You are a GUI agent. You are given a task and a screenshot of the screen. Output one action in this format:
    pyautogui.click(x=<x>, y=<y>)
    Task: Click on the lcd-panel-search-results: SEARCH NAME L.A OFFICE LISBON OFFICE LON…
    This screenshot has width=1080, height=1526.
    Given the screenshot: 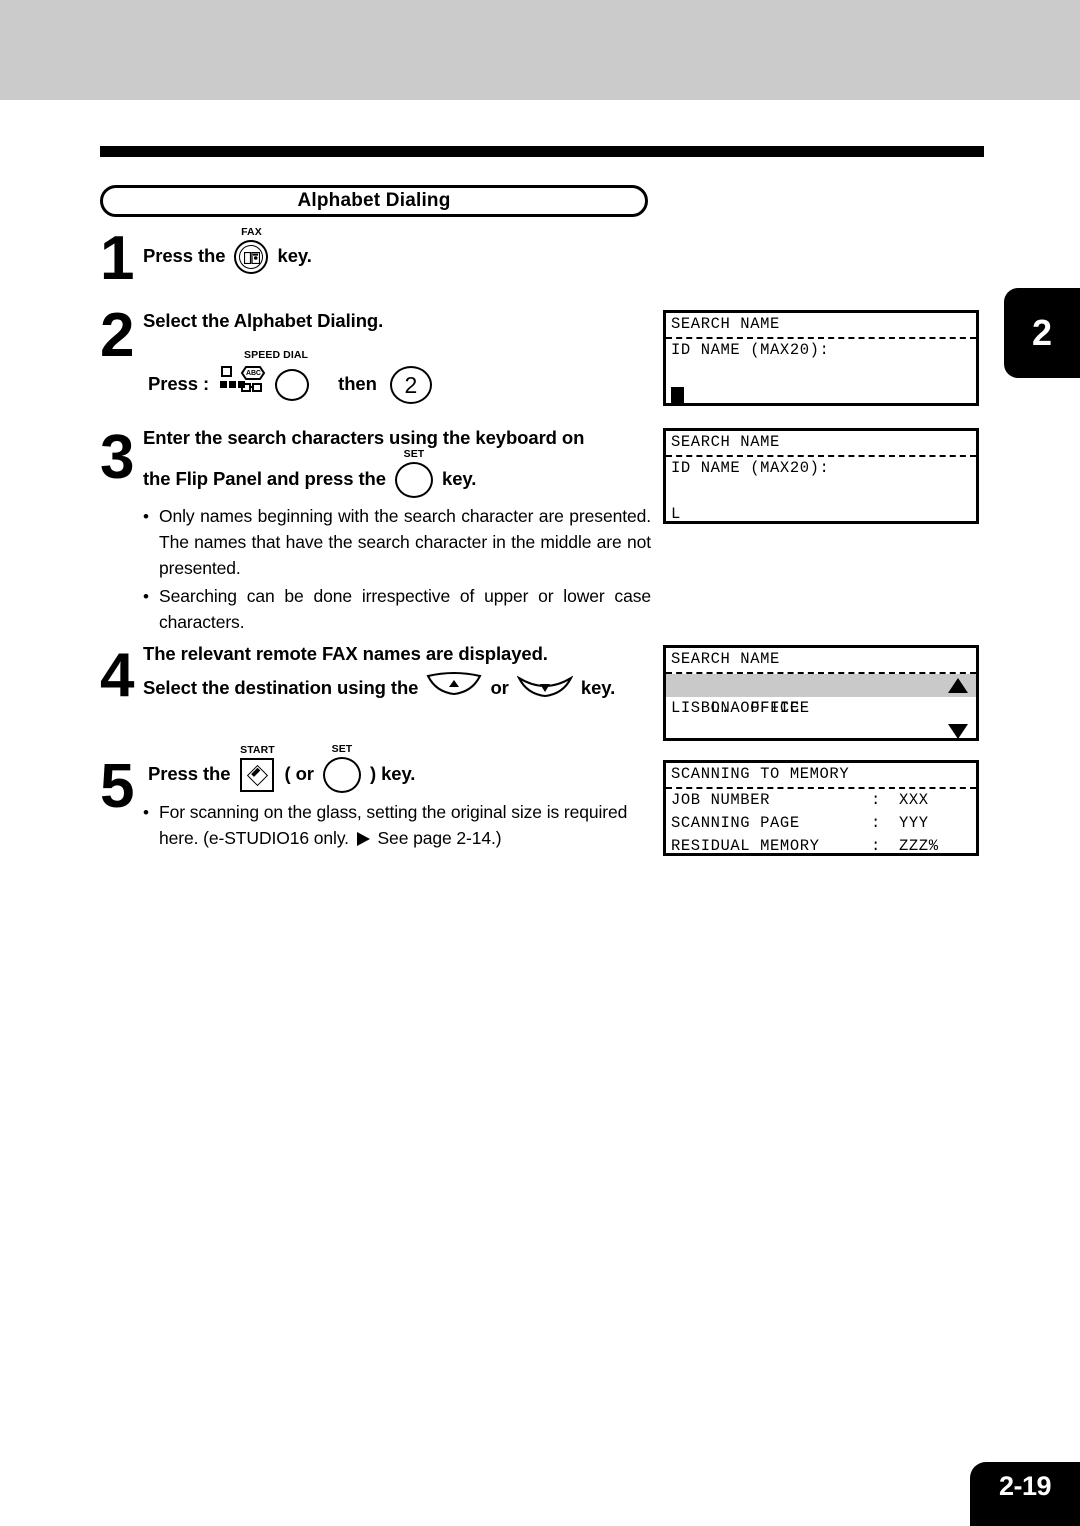 What is the action you would take?
    pyautogui.click(x=821, y=693)
    